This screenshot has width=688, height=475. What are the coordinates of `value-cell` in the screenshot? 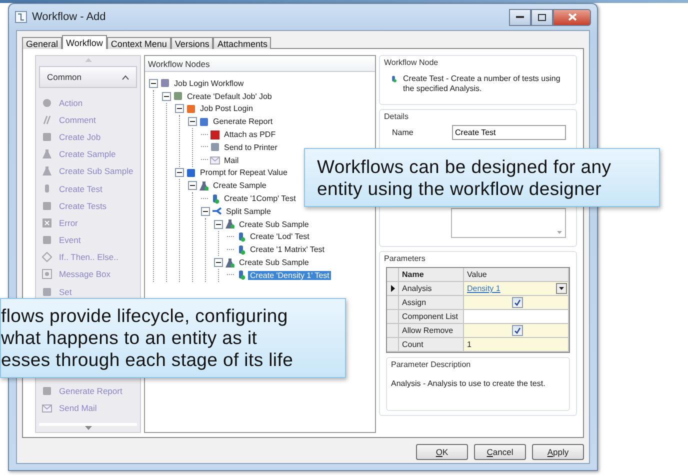 It's located at (516, 317).